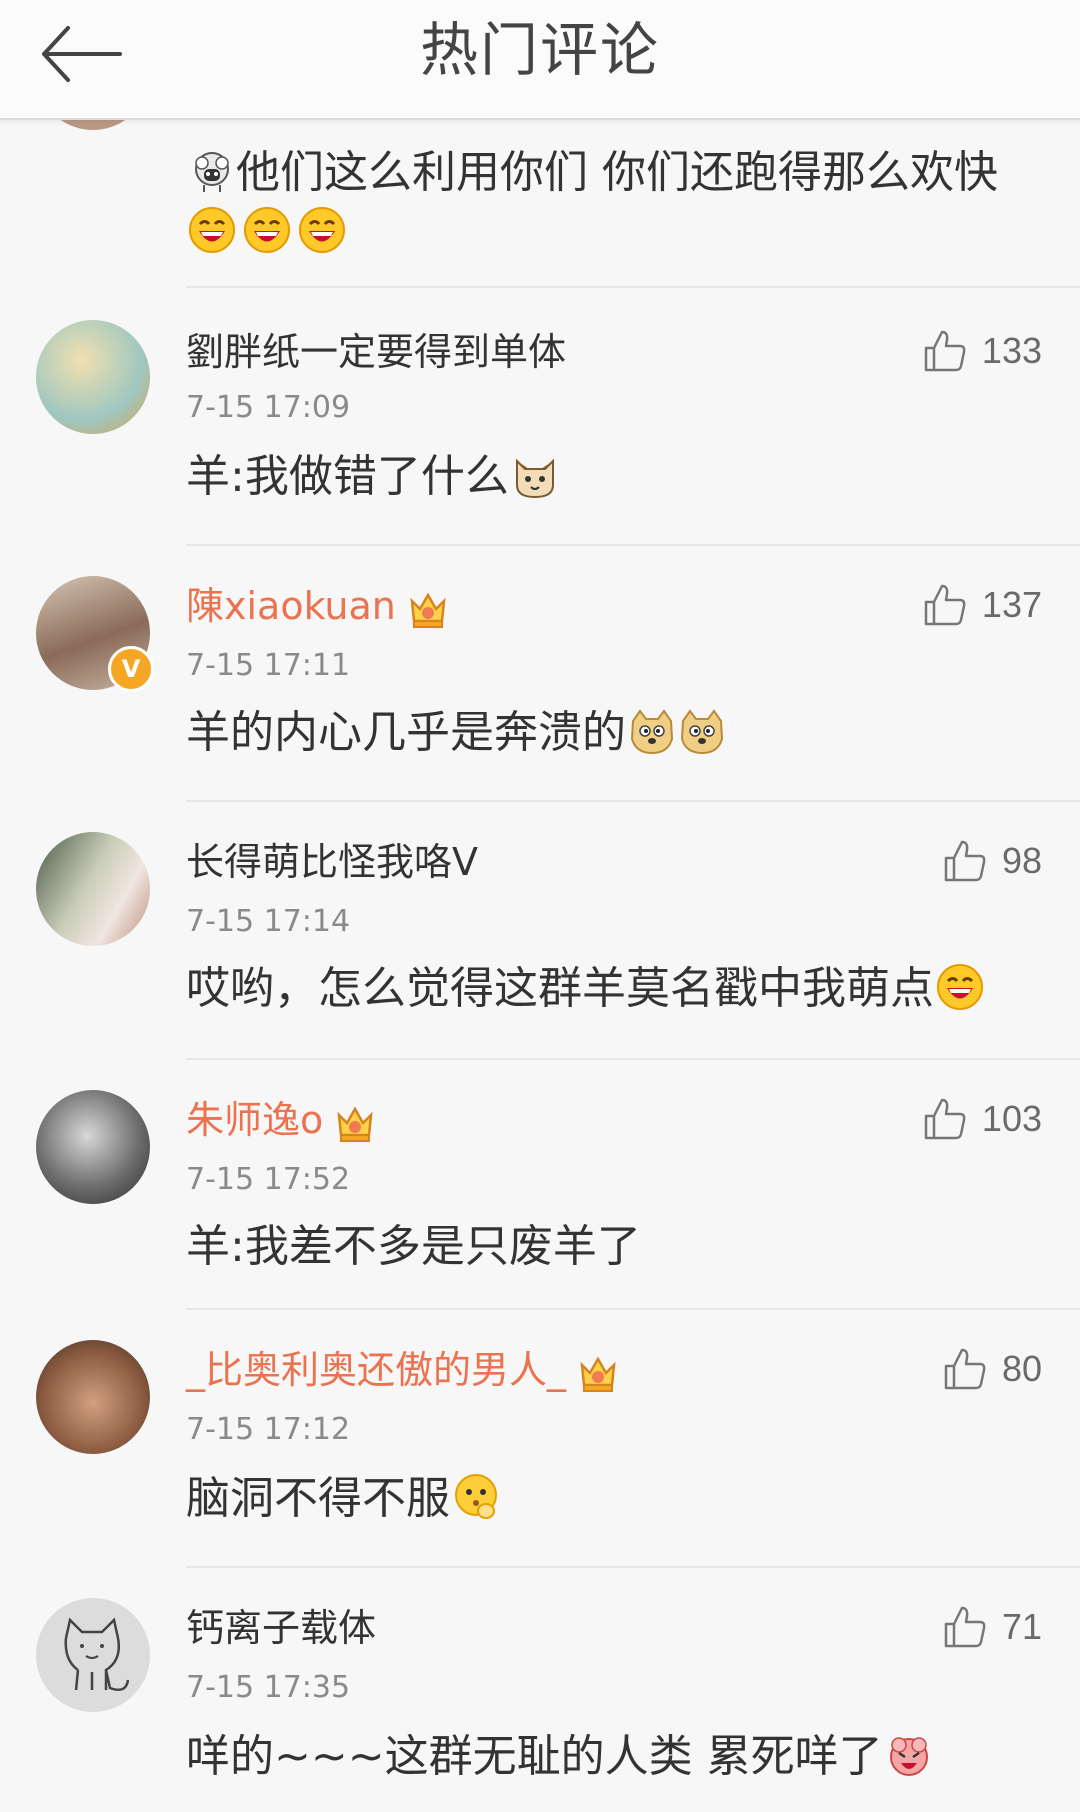  What do you see at coordinates (908, 1756) in the screenshot?
I see `crying-sheep-emoji-icon` at bounding box center [908, 1756].